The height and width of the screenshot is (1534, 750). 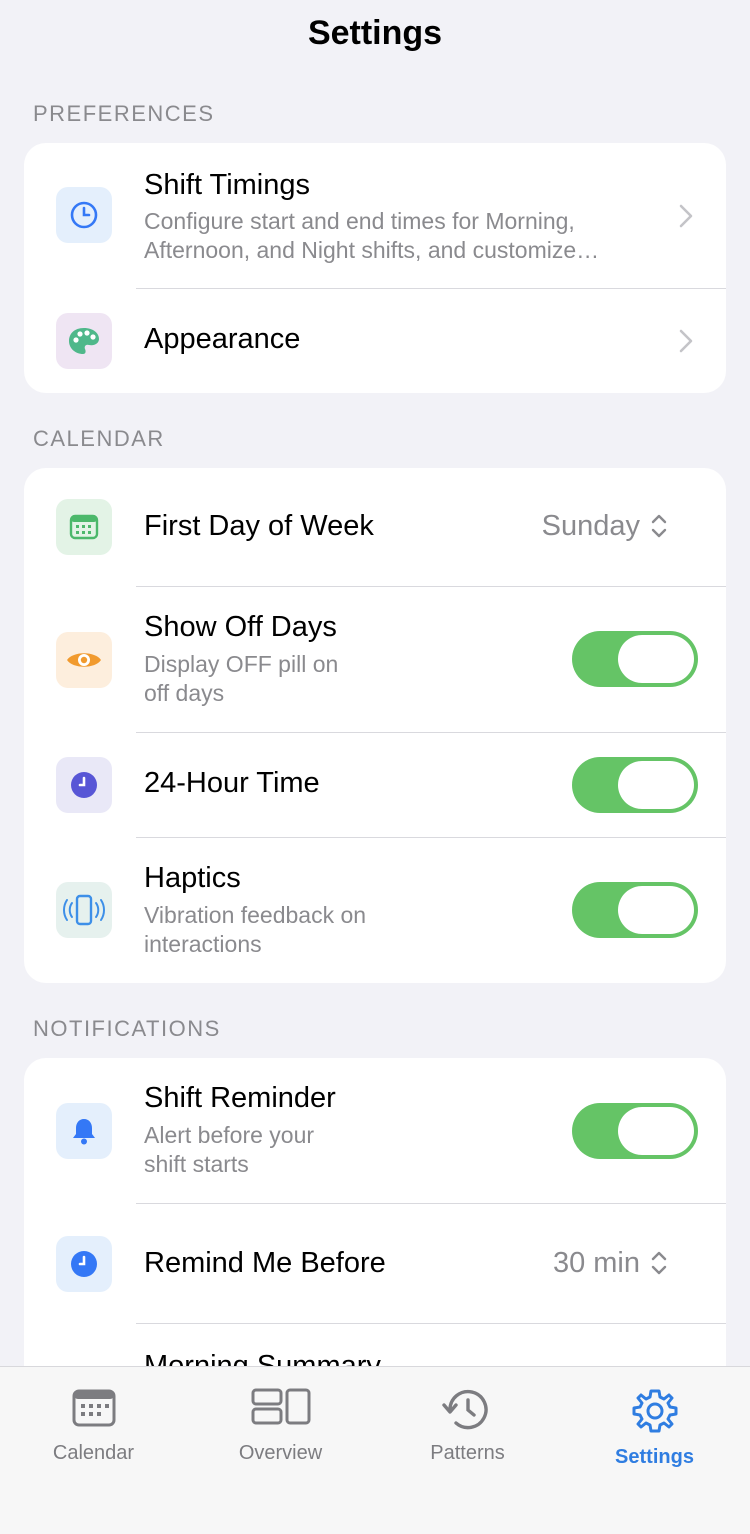 What do you see at coordinates (280, 1427) in the screenshot?
I see `tab-overview: Overview` at bounding box center [280, 1427].